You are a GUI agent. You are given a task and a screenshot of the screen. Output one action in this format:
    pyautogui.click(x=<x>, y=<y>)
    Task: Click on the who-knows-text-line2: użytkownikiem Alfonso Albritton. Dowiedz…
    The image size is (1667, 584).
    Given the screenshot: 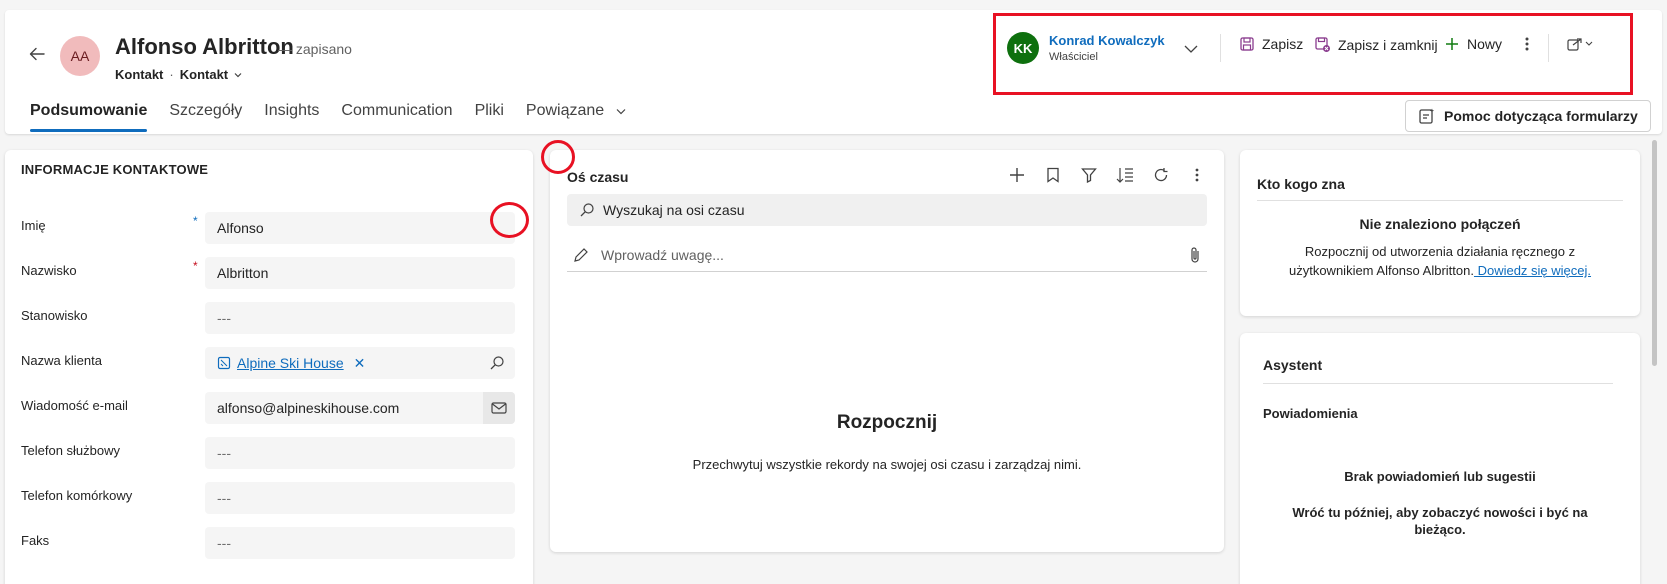 What is the action you would take?
    pyautogui.click(x=1440, y=270)
    